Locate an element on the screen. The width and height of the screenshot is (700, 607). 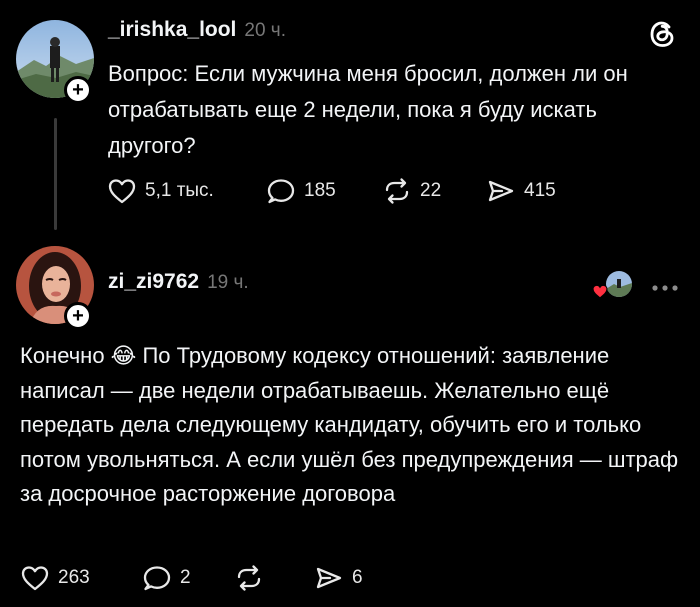
reply-count: 185 is located at coordinates (320, 190).